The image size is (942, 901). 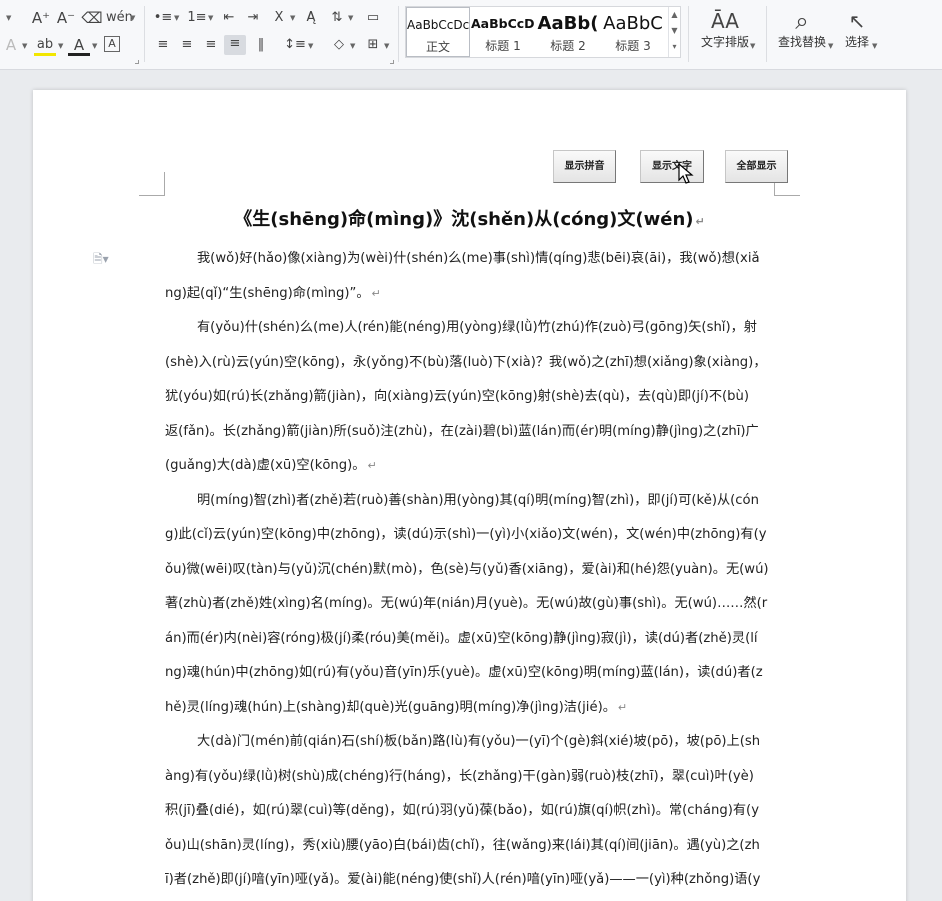 I want to click on document-title: 《生(shēng)命(mìng)》沈(shěn)从(cóng)文(wén) ↵, so click(x=469, y=221).